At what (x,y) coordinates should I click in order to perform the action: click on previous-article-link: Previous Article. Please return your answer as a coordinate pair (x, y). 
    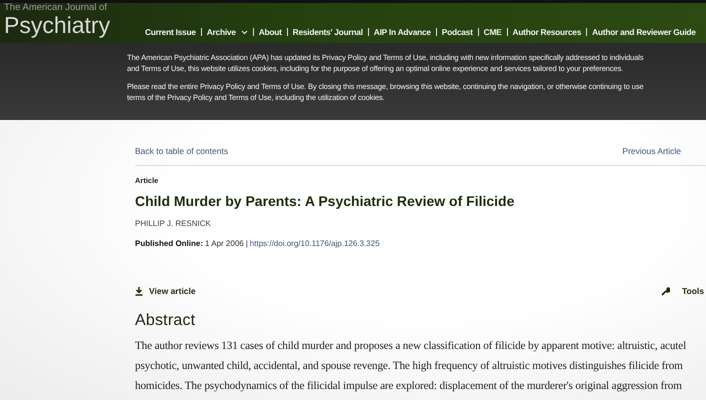
    Looking at the image, I should click on (651, 155).